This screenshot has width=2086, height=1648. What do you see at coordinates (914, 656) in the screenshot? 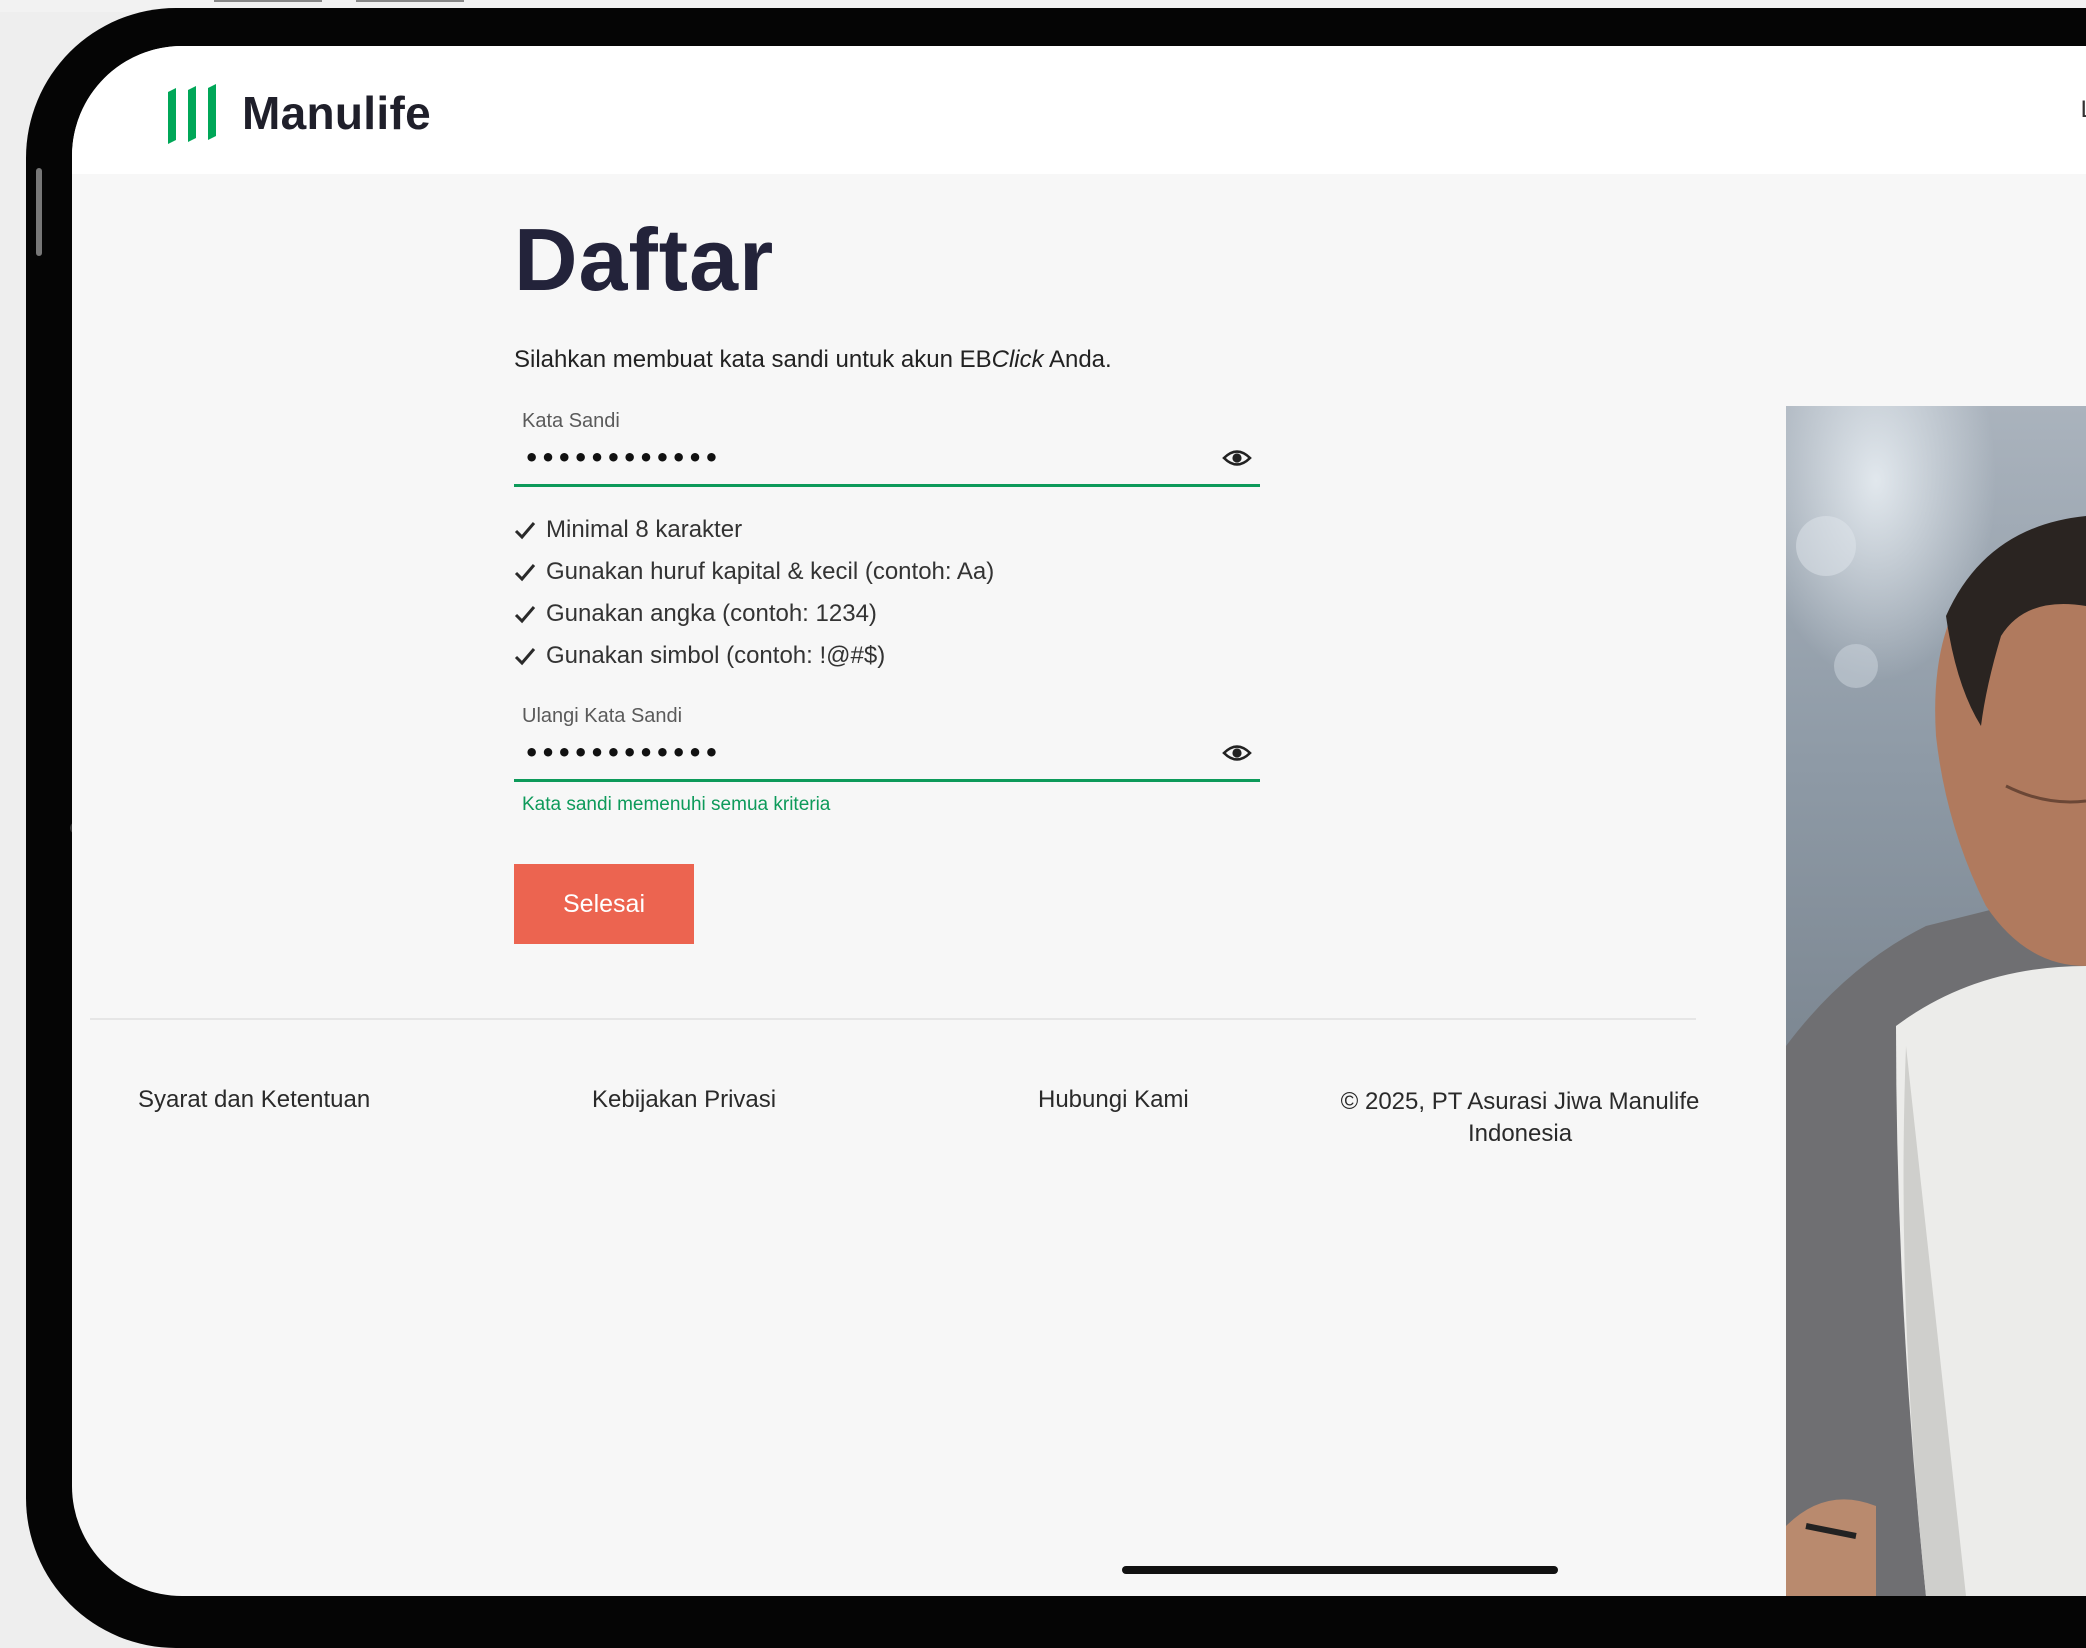
I see `rule-item: Gunakan simbol (contoh: !@#$)` at bounding box center [914, 656].